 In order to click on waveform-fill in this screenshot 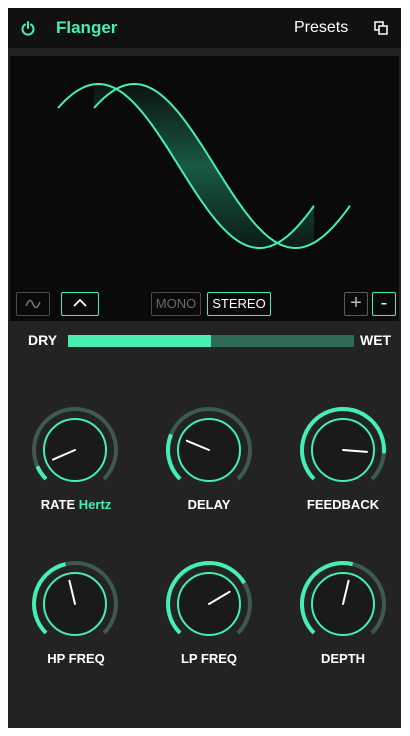, I will do `click(204, 166)`.